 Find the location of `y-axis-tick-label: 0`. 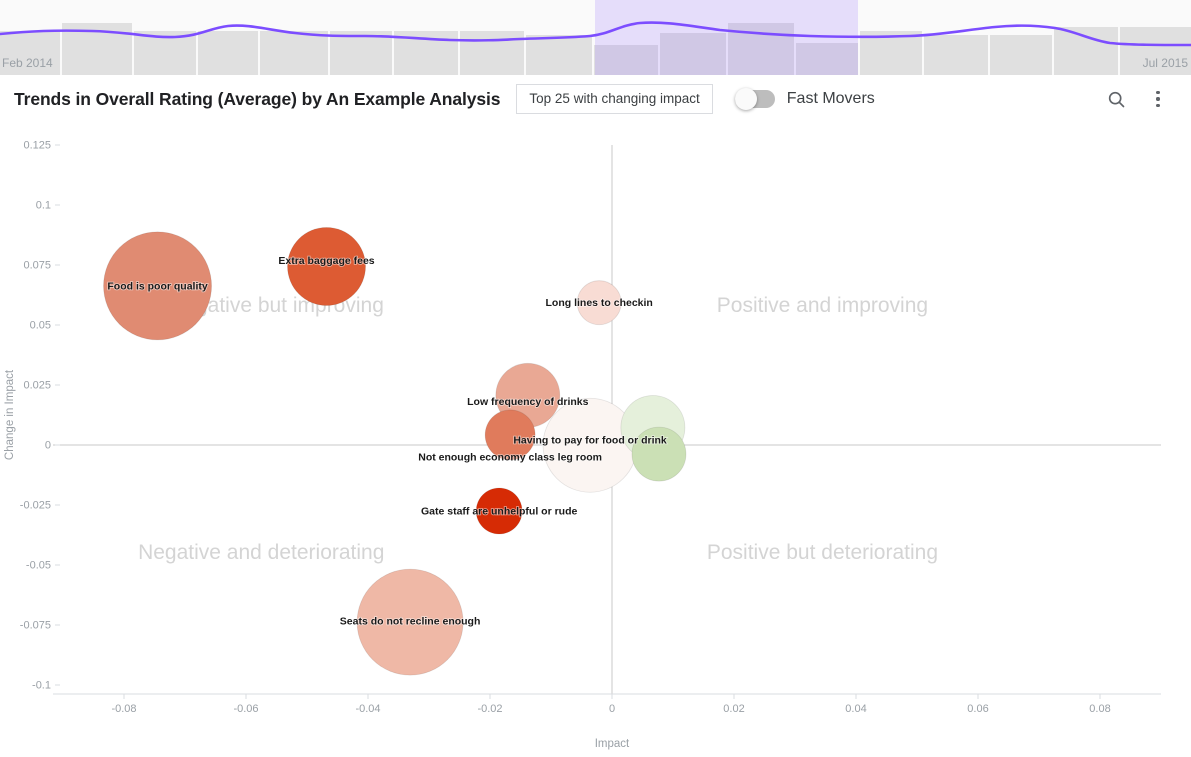

y-axis-tick-label: 0 is located at coordinates (48, 446).